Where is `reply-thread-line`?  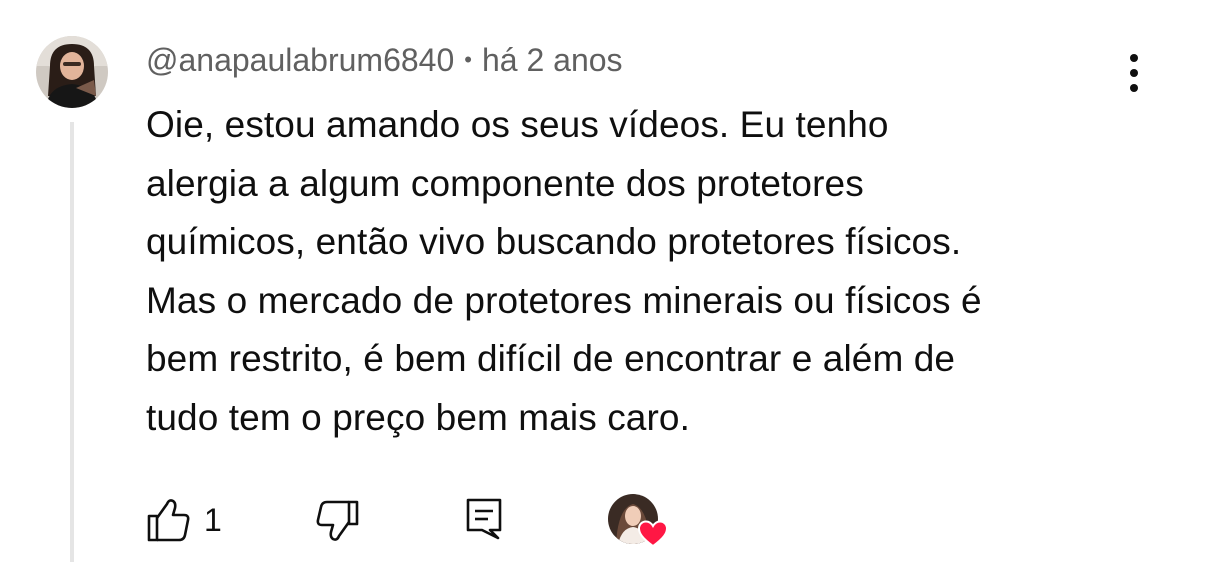
reply-thread-line is located at coordinates (72, 342).